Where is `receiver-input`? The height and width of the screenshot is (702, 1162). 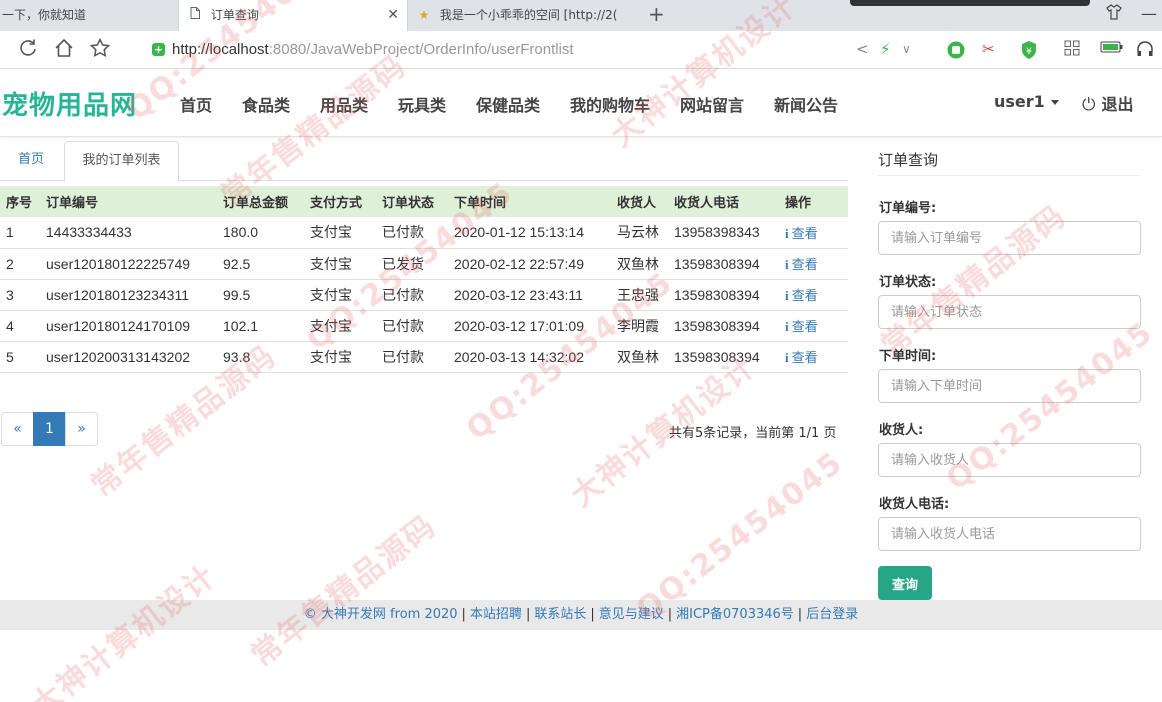
receiver-input is located at coordinates (1009, 460).